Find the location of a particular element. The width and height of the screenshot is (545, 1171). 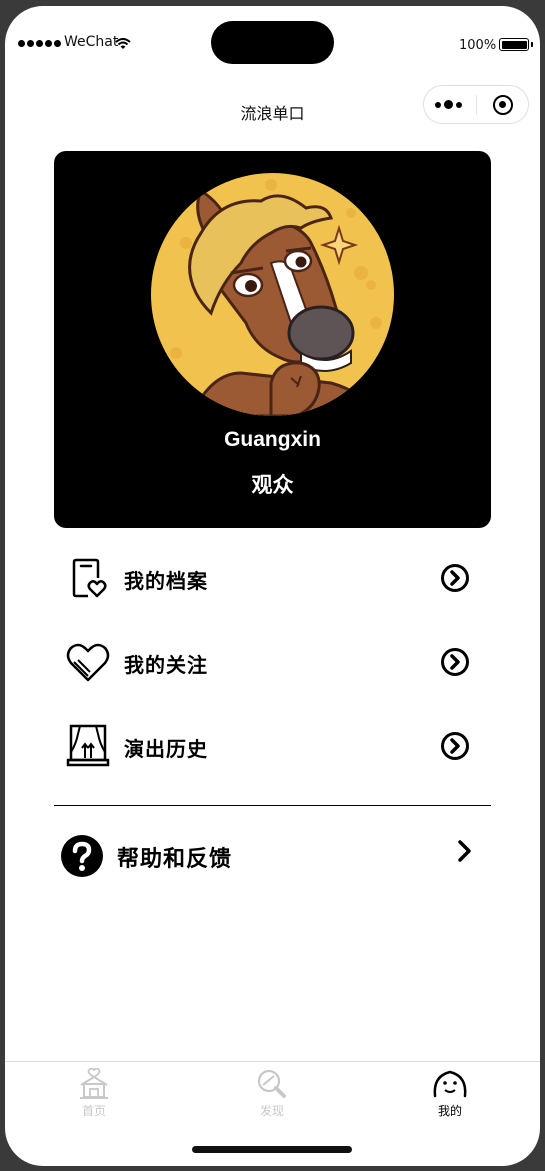

camera-notch is located at coordinates (272, 42).